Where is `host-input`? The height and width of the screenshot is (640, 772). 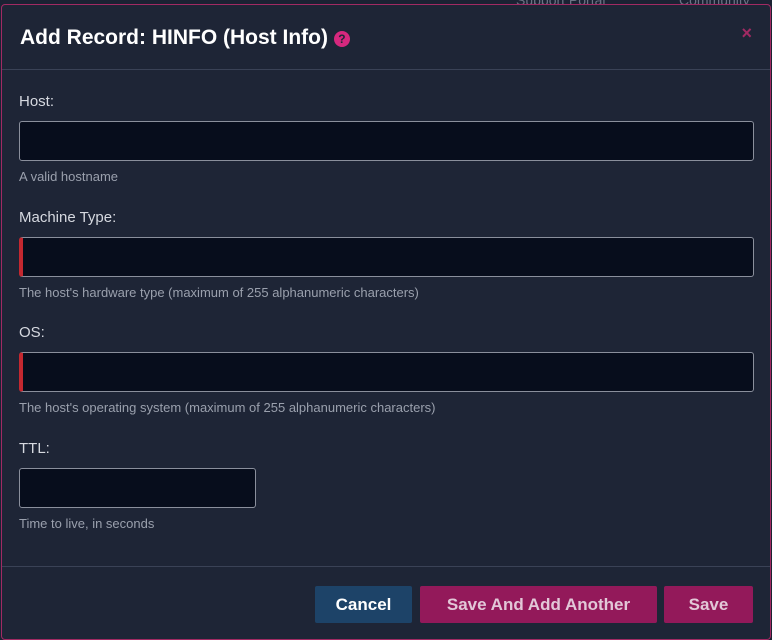
host-input is located at coordinates (386, 141).